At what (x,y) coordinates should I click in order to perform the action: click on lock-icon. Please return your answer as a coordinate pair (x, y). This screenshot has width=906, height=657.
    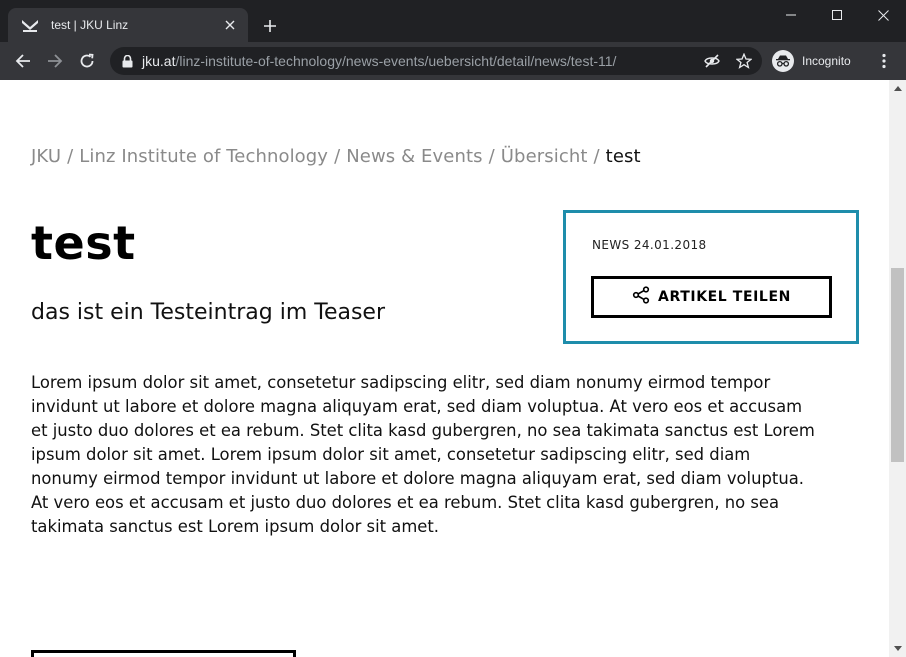
    Looking at the image, I should click on (127, 61).